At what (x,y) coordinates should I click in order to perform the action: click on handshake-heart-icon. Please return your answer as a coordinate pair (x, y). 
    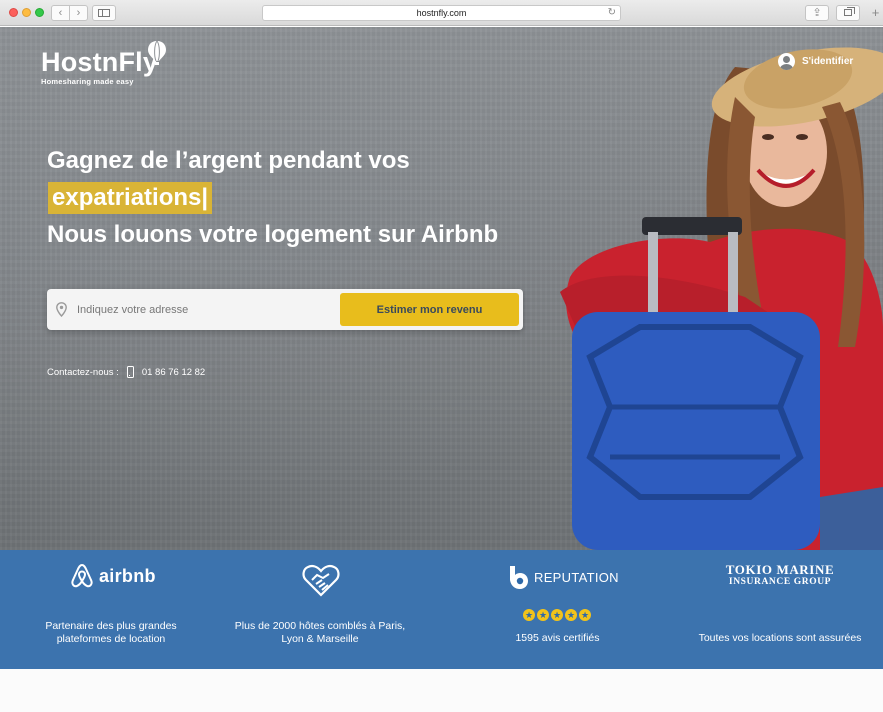
    Looking at the image, I should click on (321, 580).